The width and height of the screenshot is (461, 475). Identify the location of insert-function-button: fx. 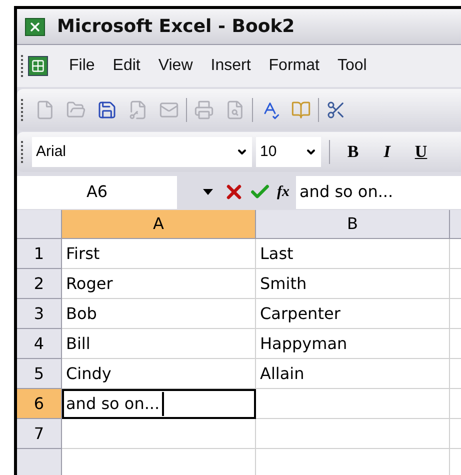
(283, 192).